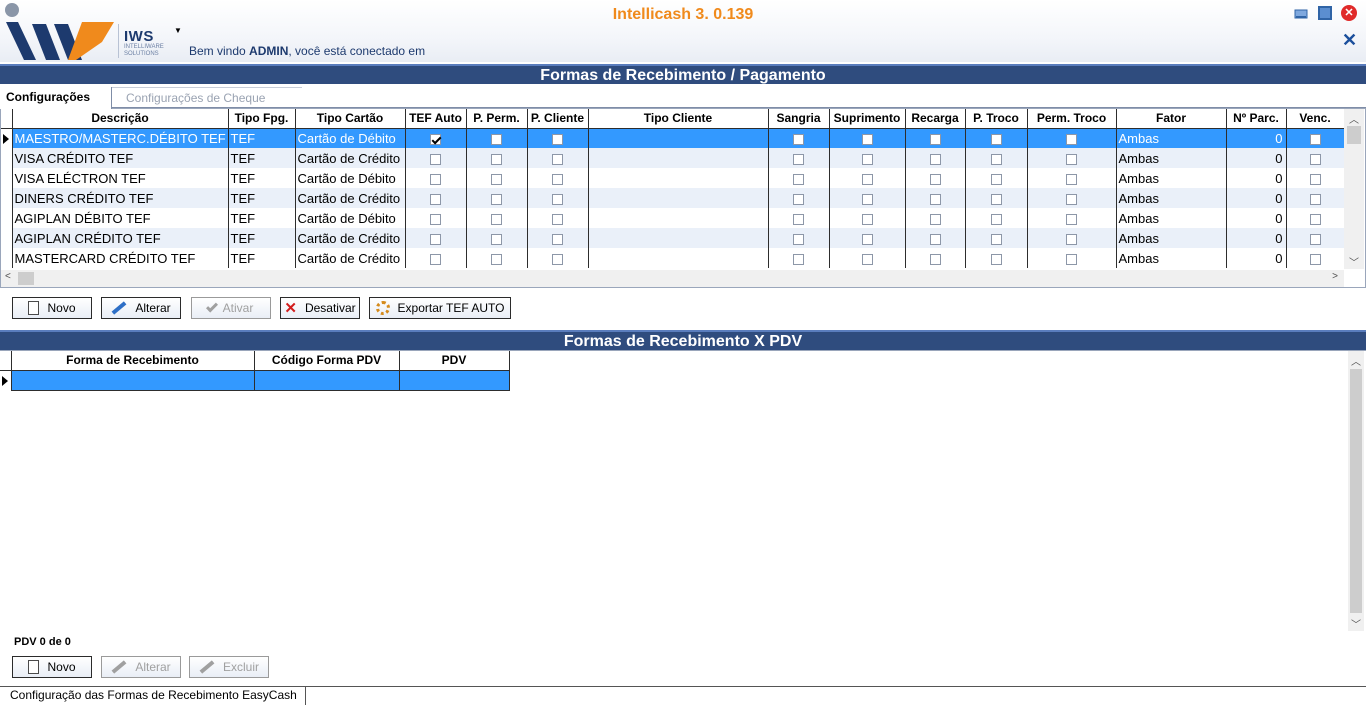 Image resolution: width=1366 pixels, height=705 pixels. What do you see at coordinates (231, 308) in the screenshot?
I see `ativar-button: Ativar` at bounding box center [231, 308].